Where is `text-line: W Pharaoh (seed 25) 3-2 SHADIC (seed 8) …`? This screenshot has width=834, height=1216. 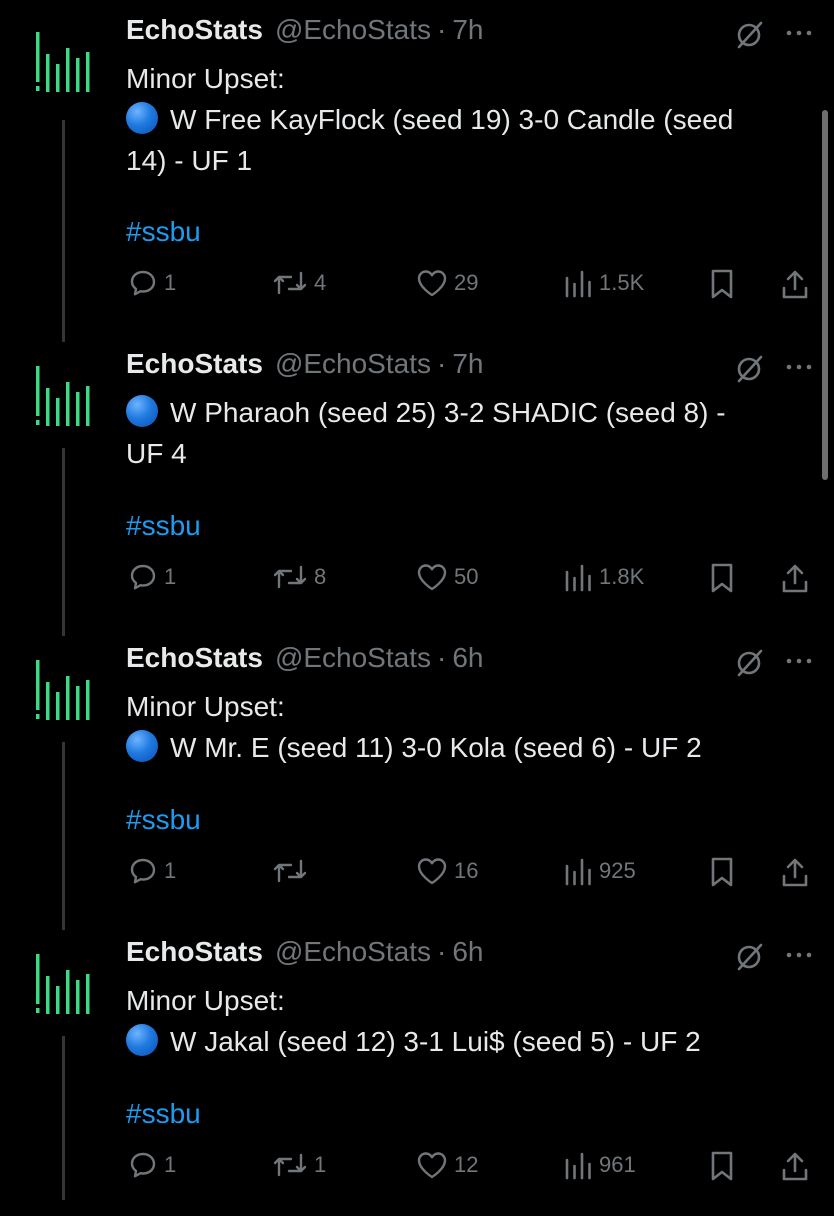
text-line: W Pharaoh (seed 25) 3-2 SHADIC (seed 8) … is located at coordinates (466, 412).